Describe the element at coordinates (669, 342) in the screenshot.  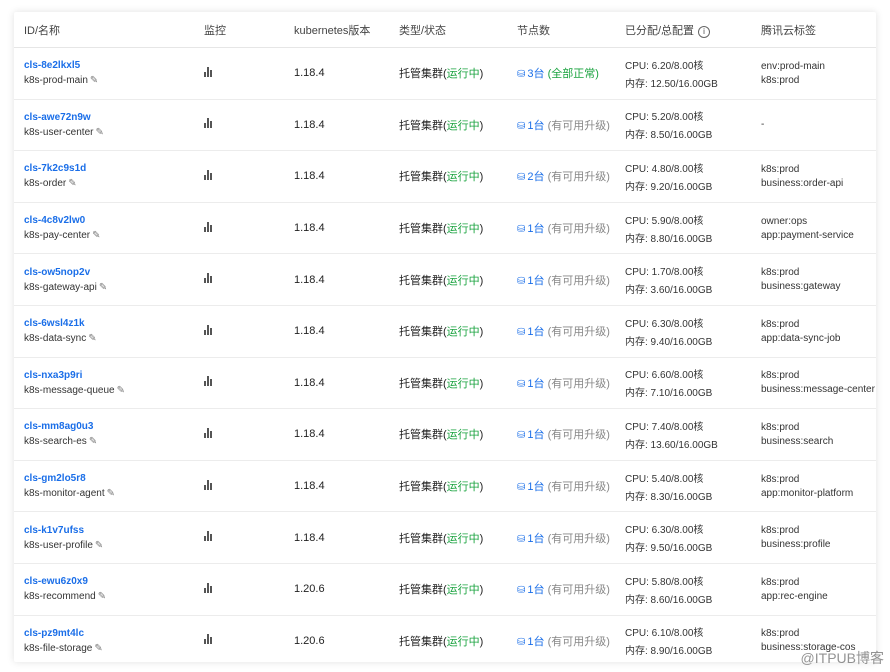
I see `memory-allocation: 内存: 9.40/16.00GB` at that location.